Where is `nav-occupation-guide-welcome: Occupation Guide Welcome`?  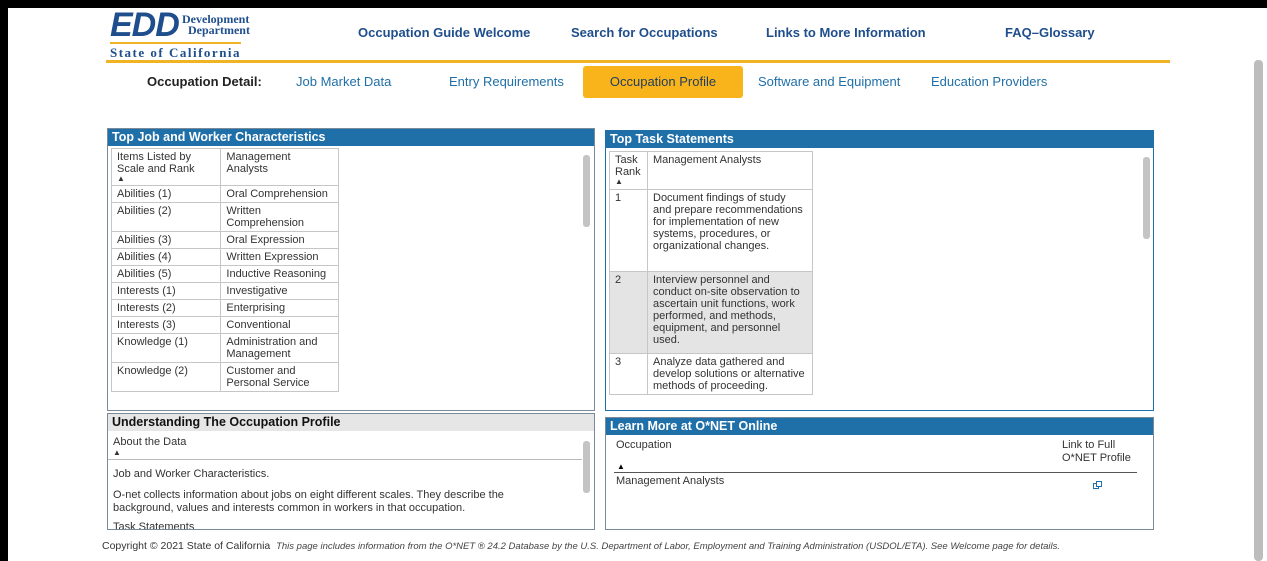
nav-occupation-guide-welcome: Occupation Guide Welcome is located at coordinates (444, 32).